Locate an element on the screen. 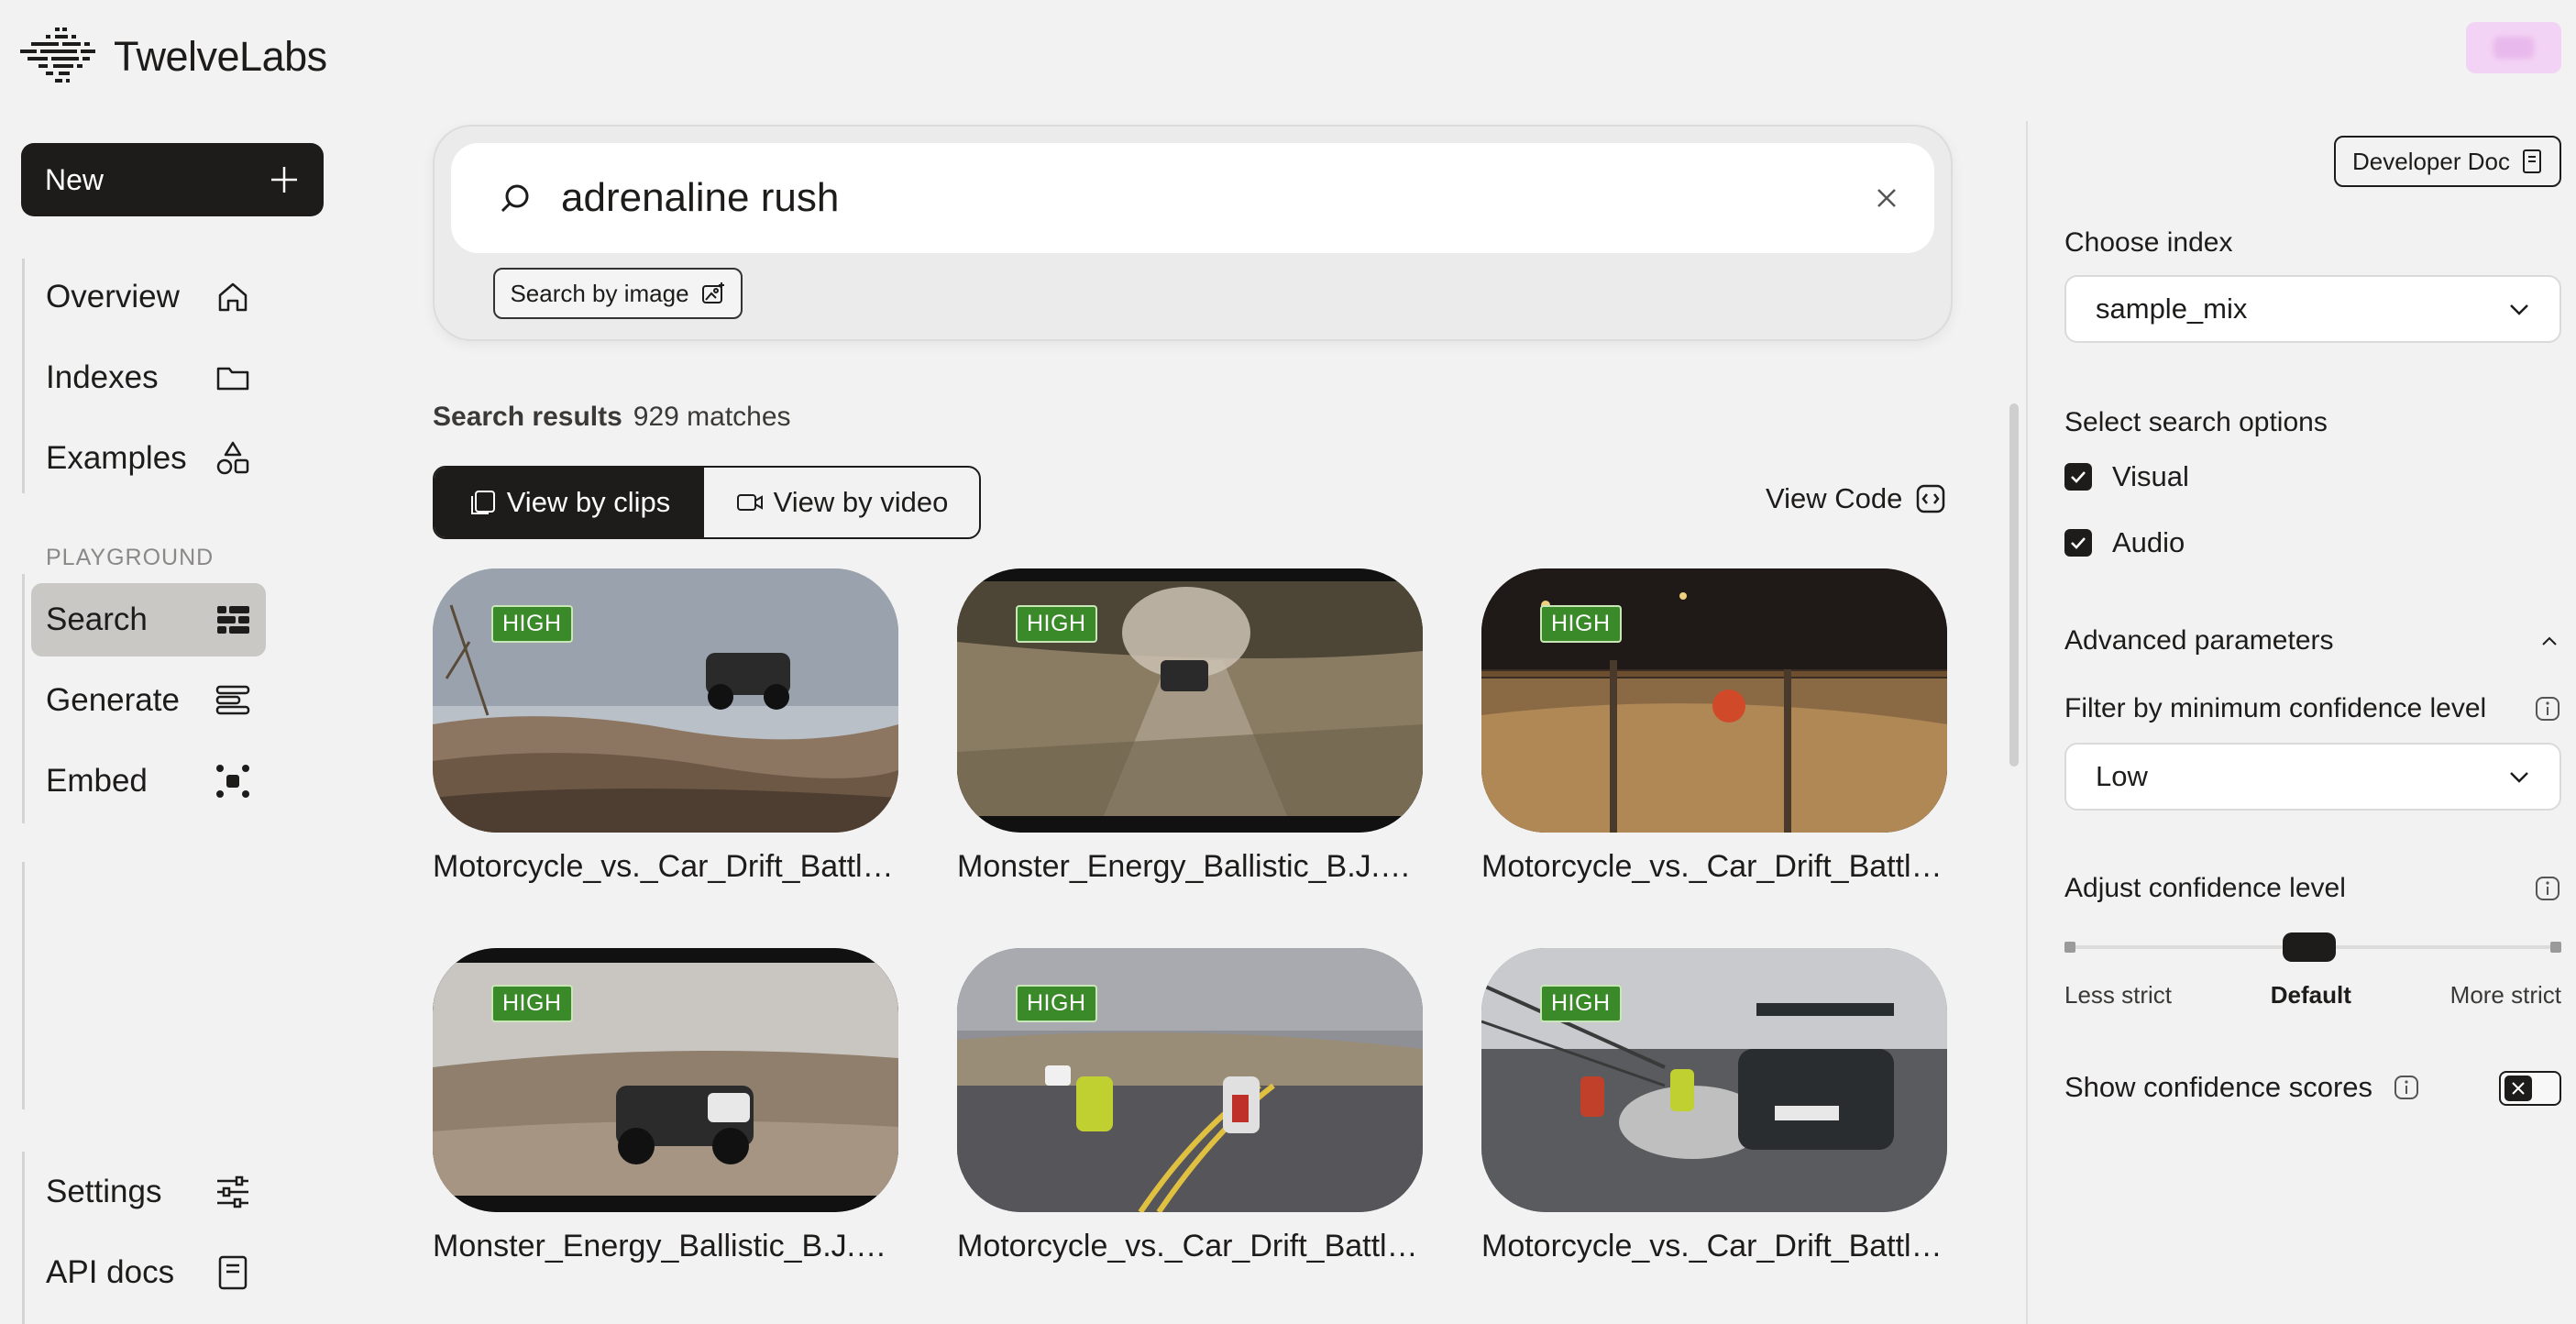  adjust-confidence-row: Adjust confidence level is located at coordinates (2312, 888).